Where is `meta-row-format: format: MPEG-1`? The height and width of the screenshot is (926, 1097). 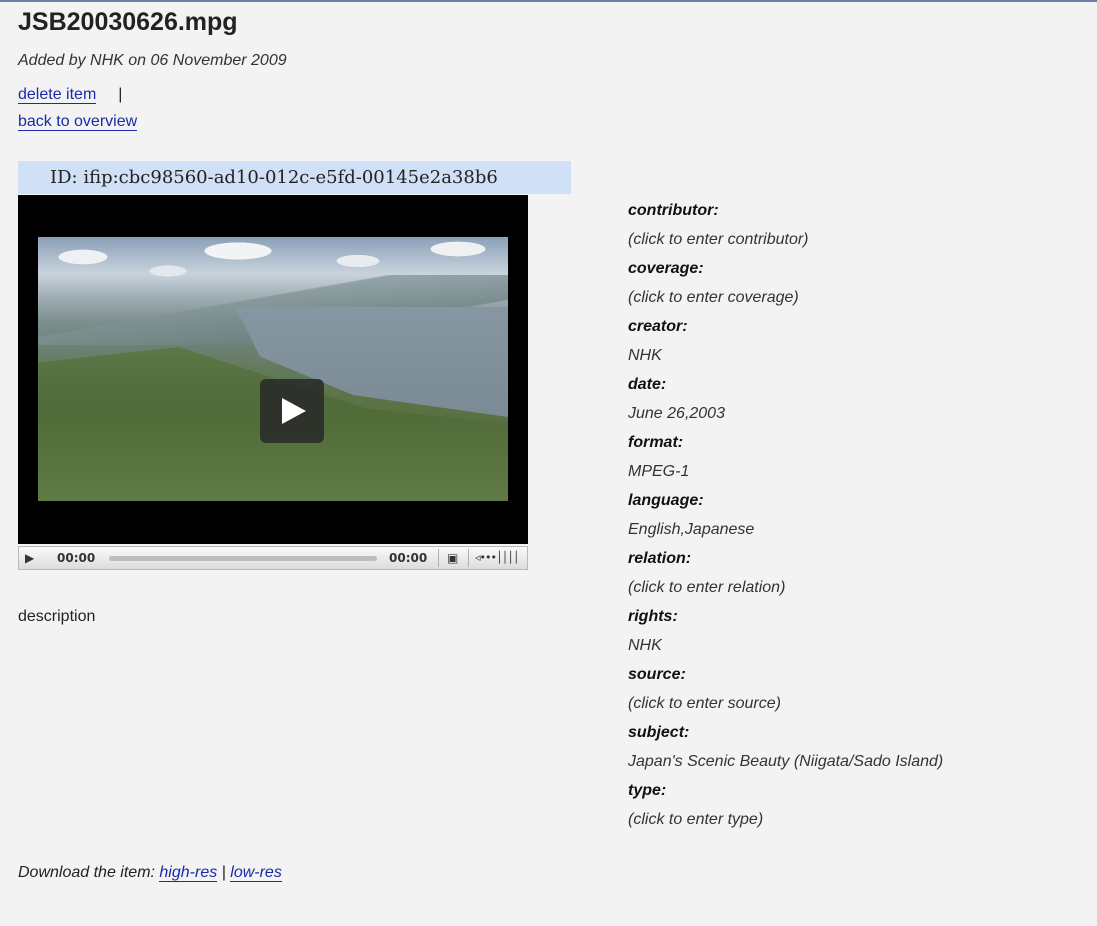 meta-row-format: format: MPEG-1 is located at coordinates (858, 457).